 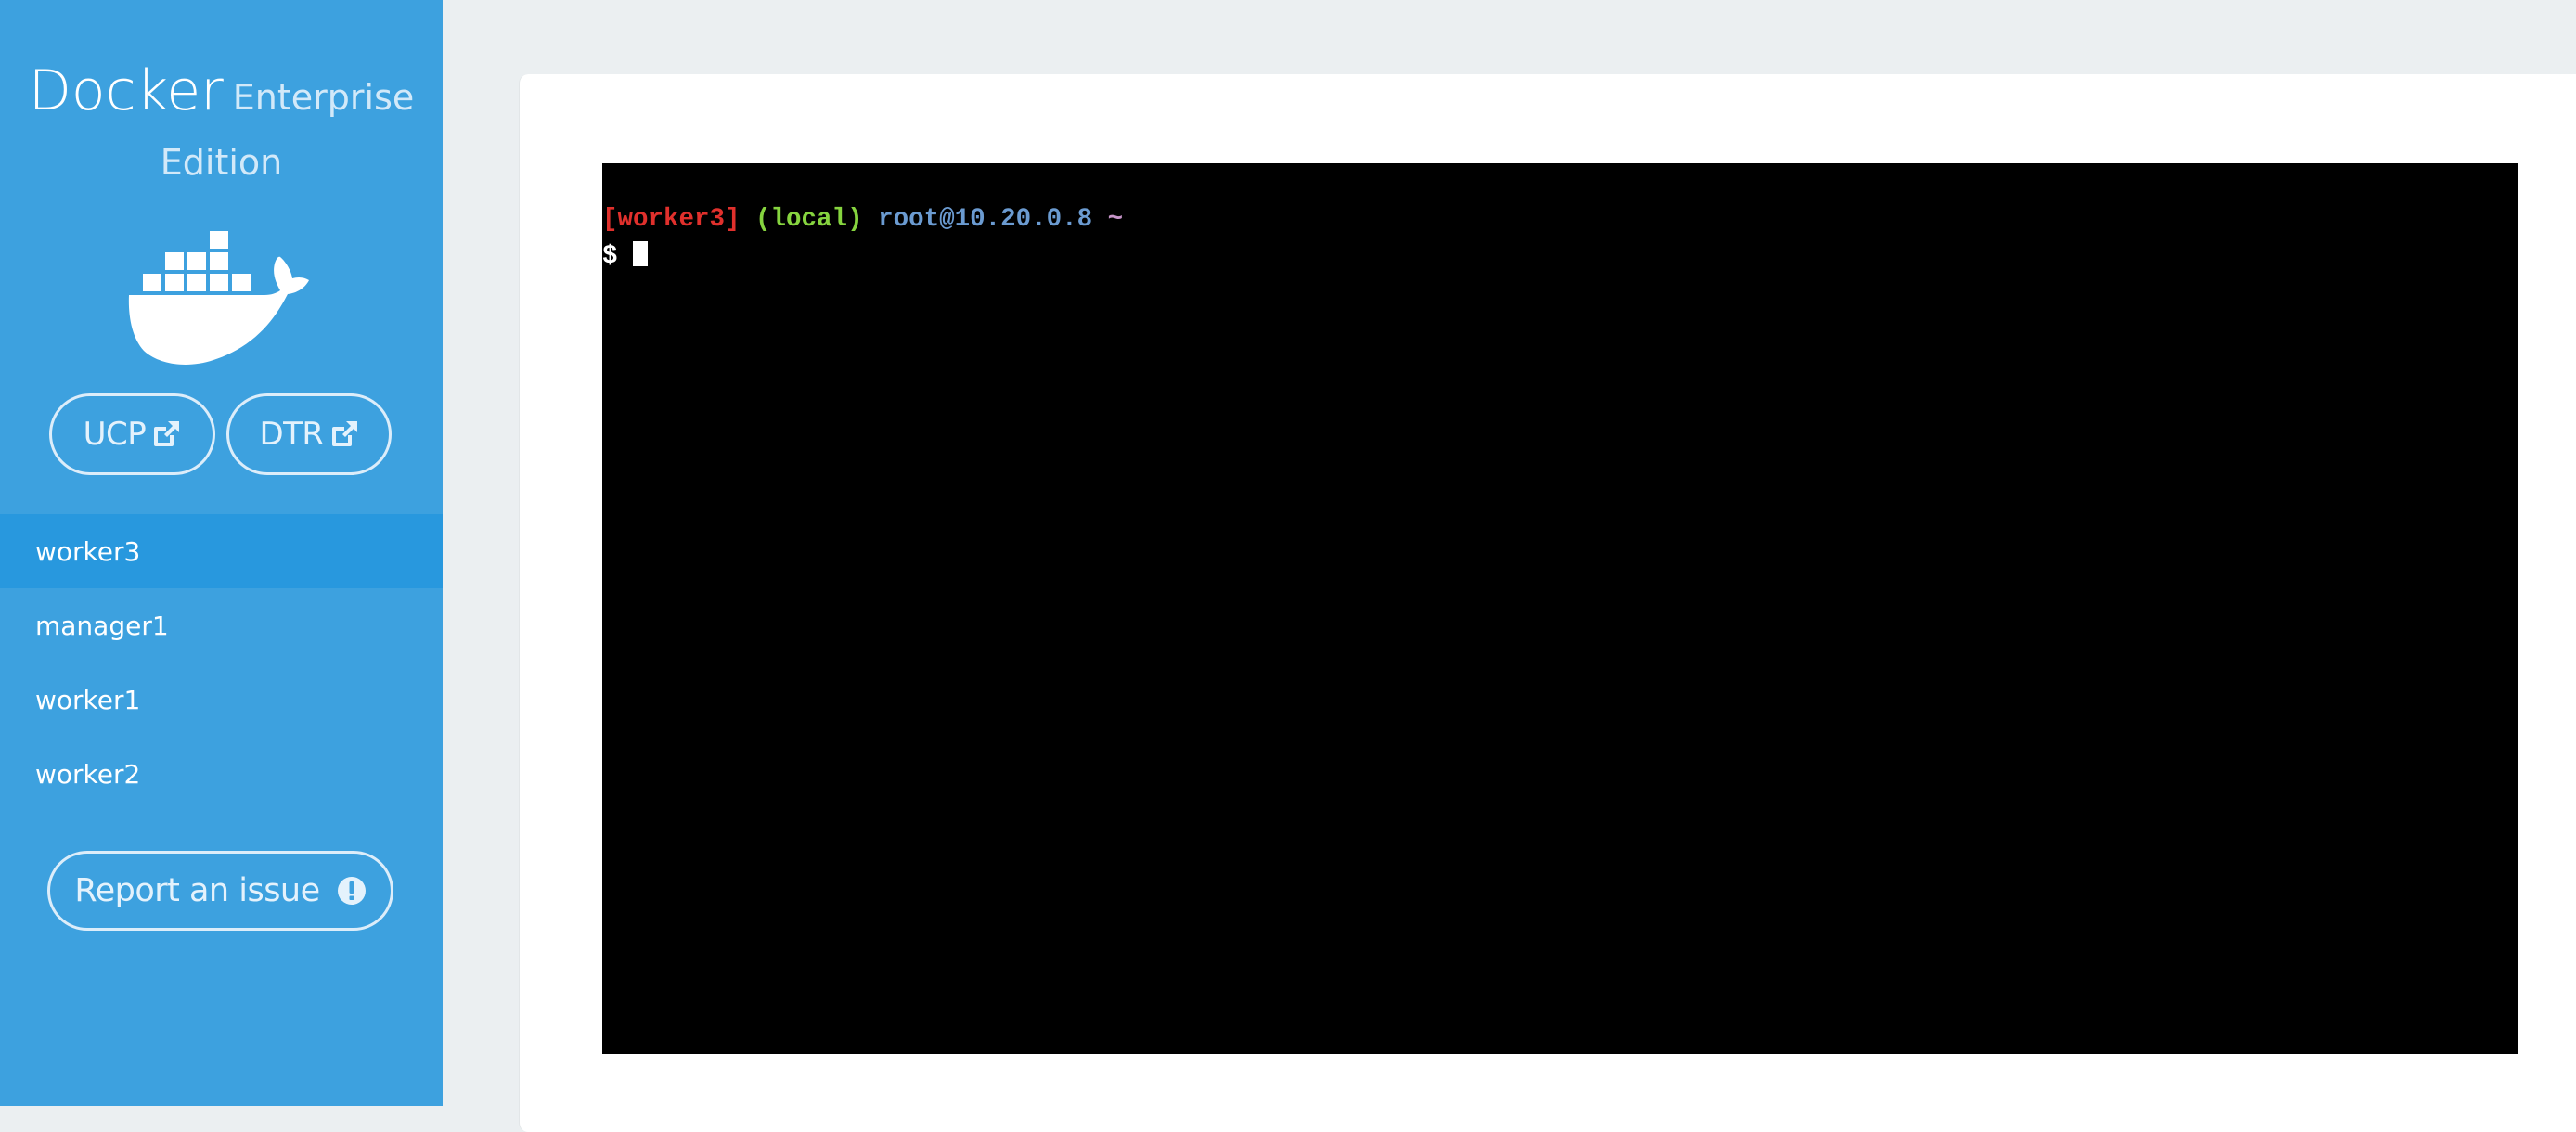 What do you see at coordinates (221, 625) in the screenshot?
I see `node-item-manager1: manager1` at bounding box center [221, 625].